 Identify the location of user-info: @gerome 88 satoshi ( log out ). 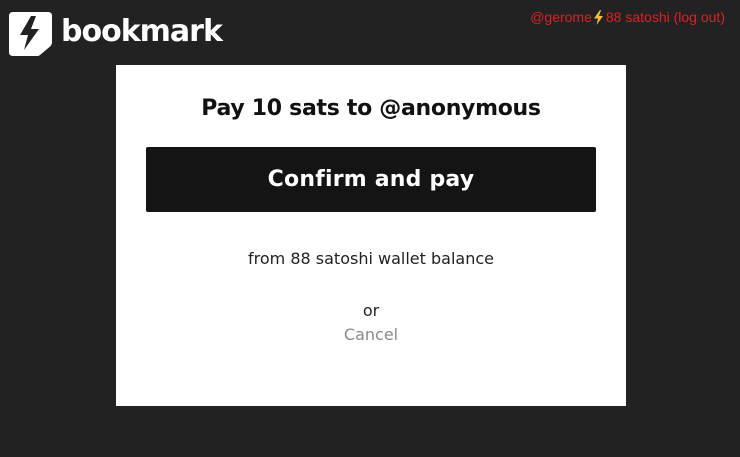
(627, 17).